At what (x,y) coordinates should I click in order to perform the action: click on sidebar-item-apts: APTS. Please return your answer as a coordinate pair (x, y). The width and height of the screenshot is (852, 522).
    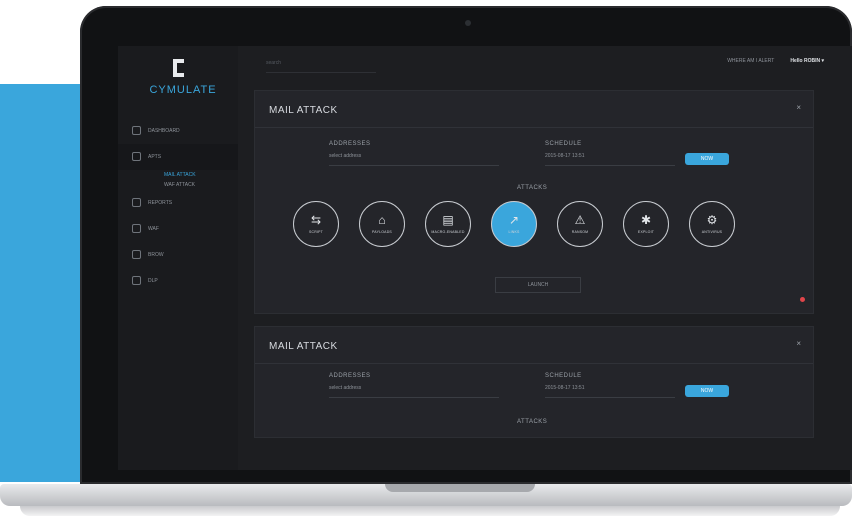
    Looking at the image, I should click on (178, 157).